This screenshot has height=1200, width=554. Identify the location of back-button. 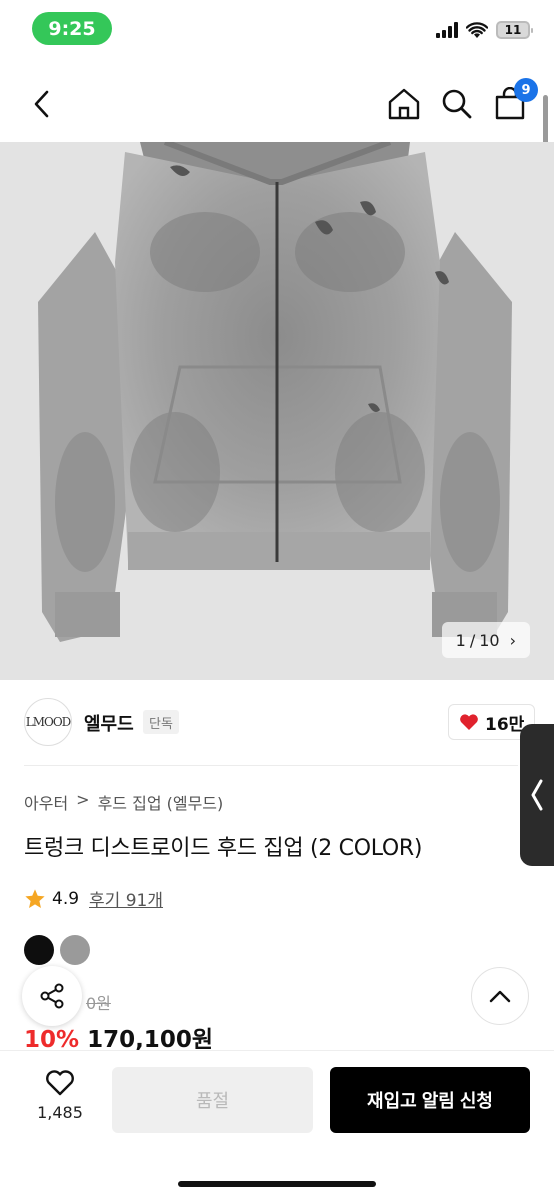
(42, 104).